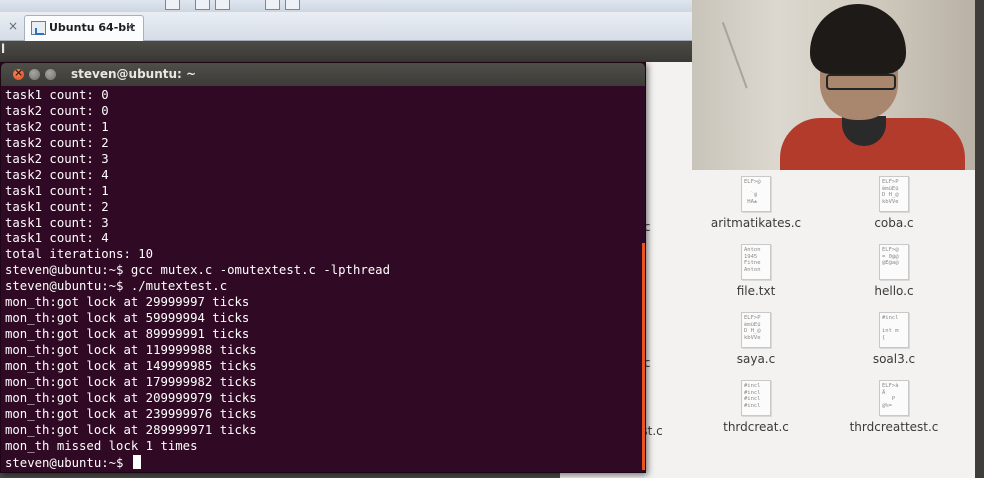  Describe the element at coordinates (894, 359) in the screenshot. I see `file-name: soal3.c` at that location.